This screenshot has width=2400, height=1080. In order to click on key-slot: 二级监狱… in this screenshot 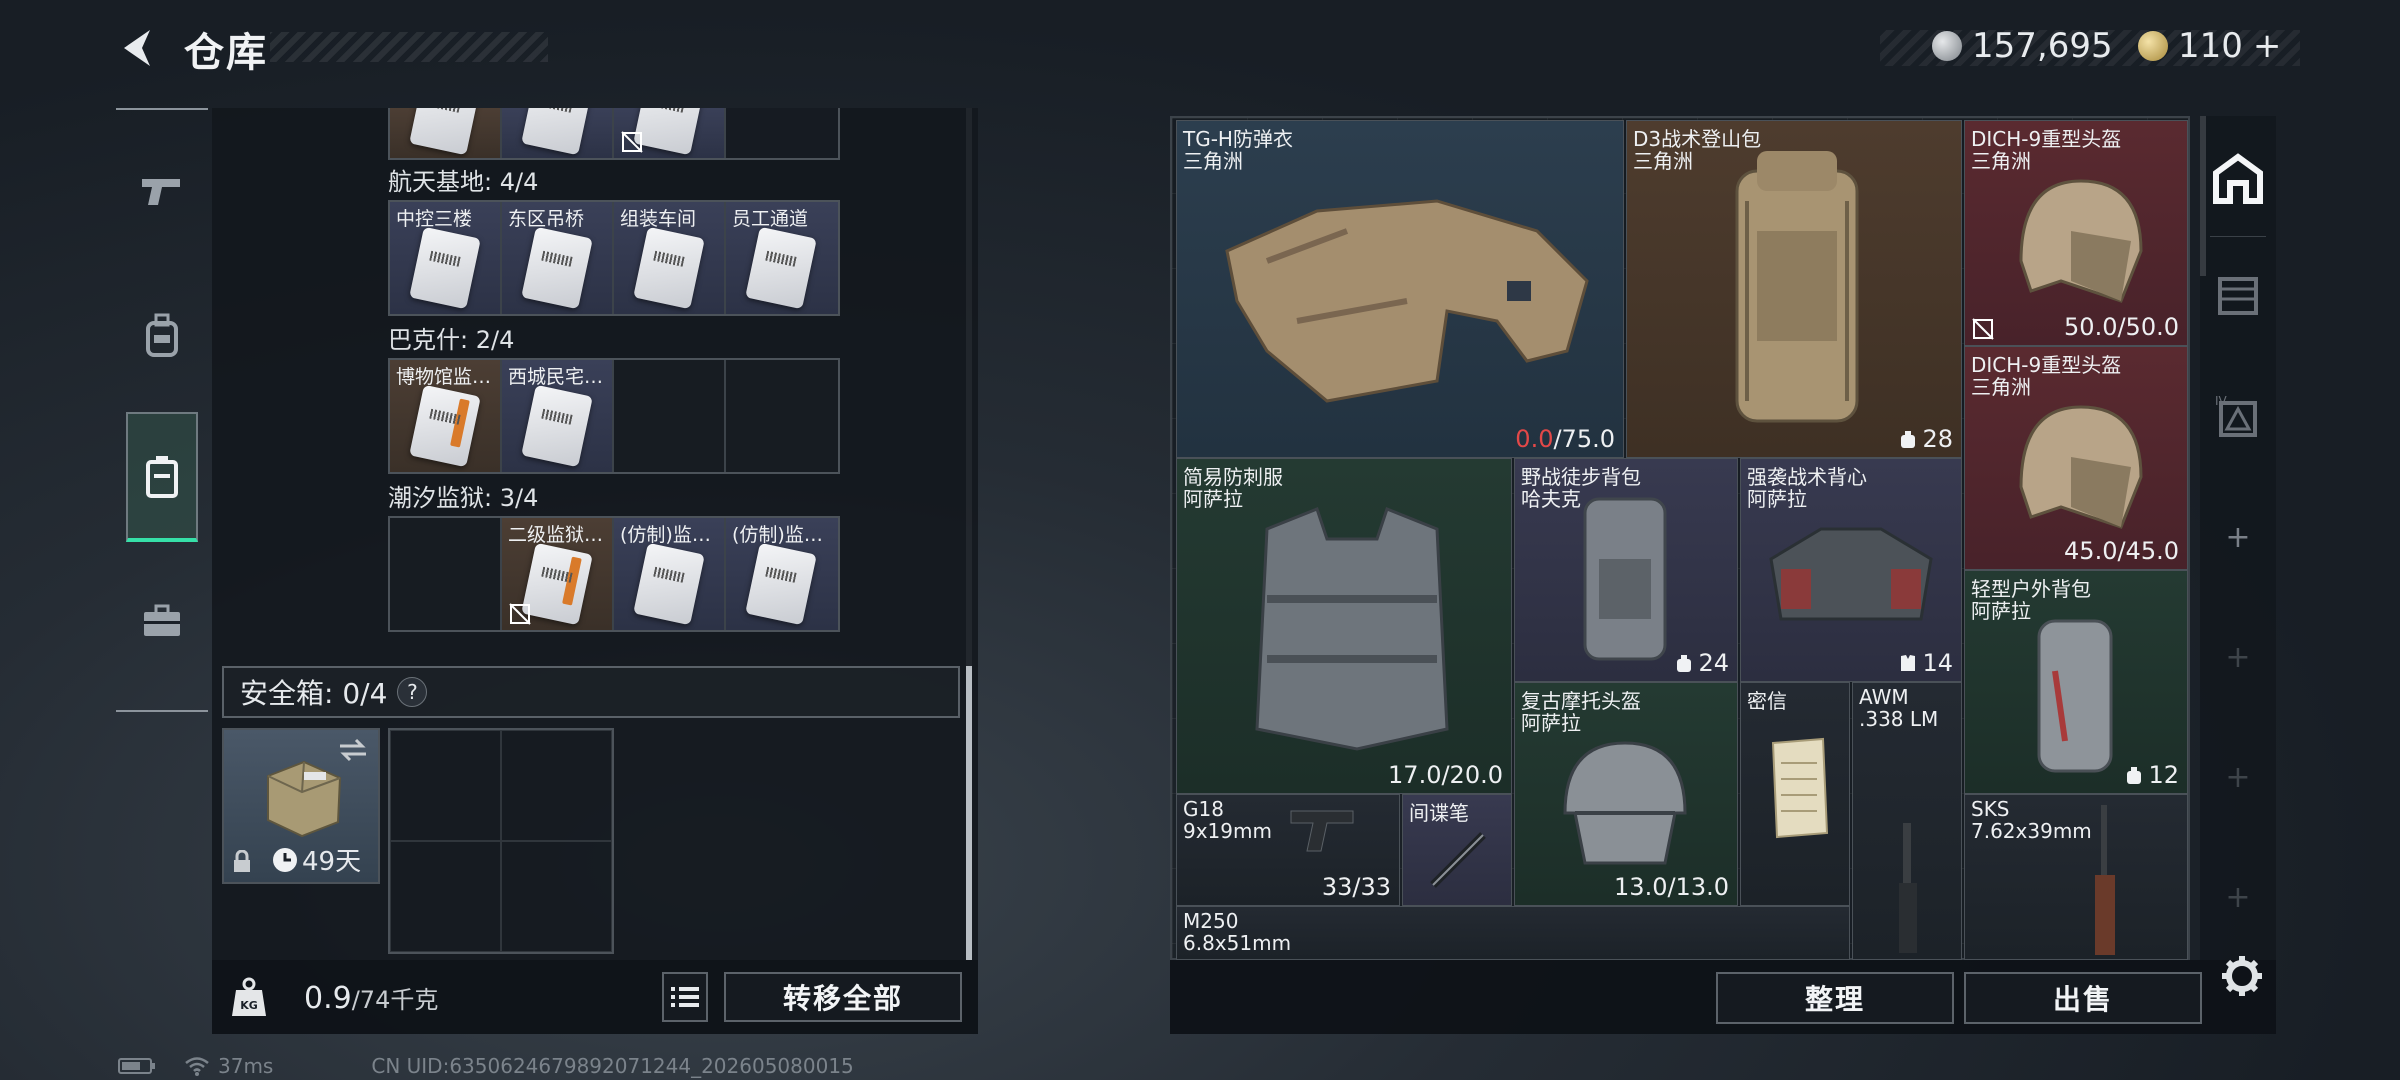, I will do `click(558, 574)`.